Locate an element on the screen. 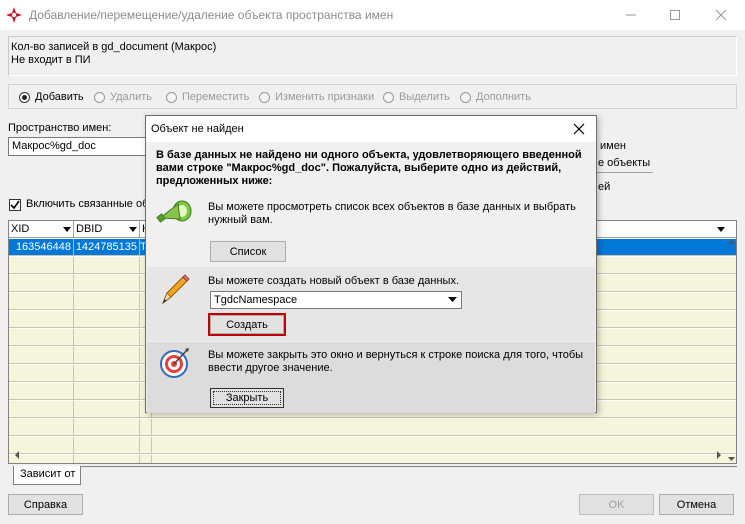 This screenshot has width=745, height=524. maximize-button is located at coordinates (675, 15).